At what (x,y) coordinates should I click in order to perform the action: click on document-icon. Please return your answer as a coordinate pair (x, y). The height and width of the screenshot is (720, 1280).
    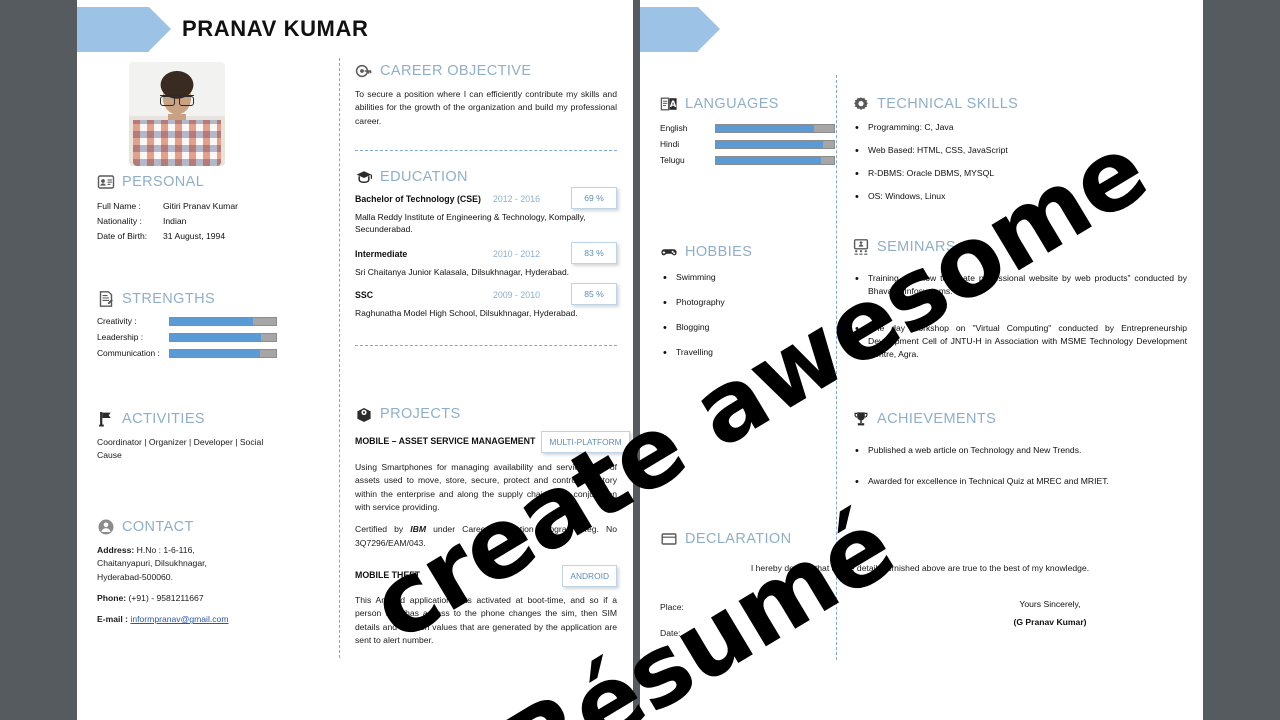
    Looking at the image, I should click on (106, 299).